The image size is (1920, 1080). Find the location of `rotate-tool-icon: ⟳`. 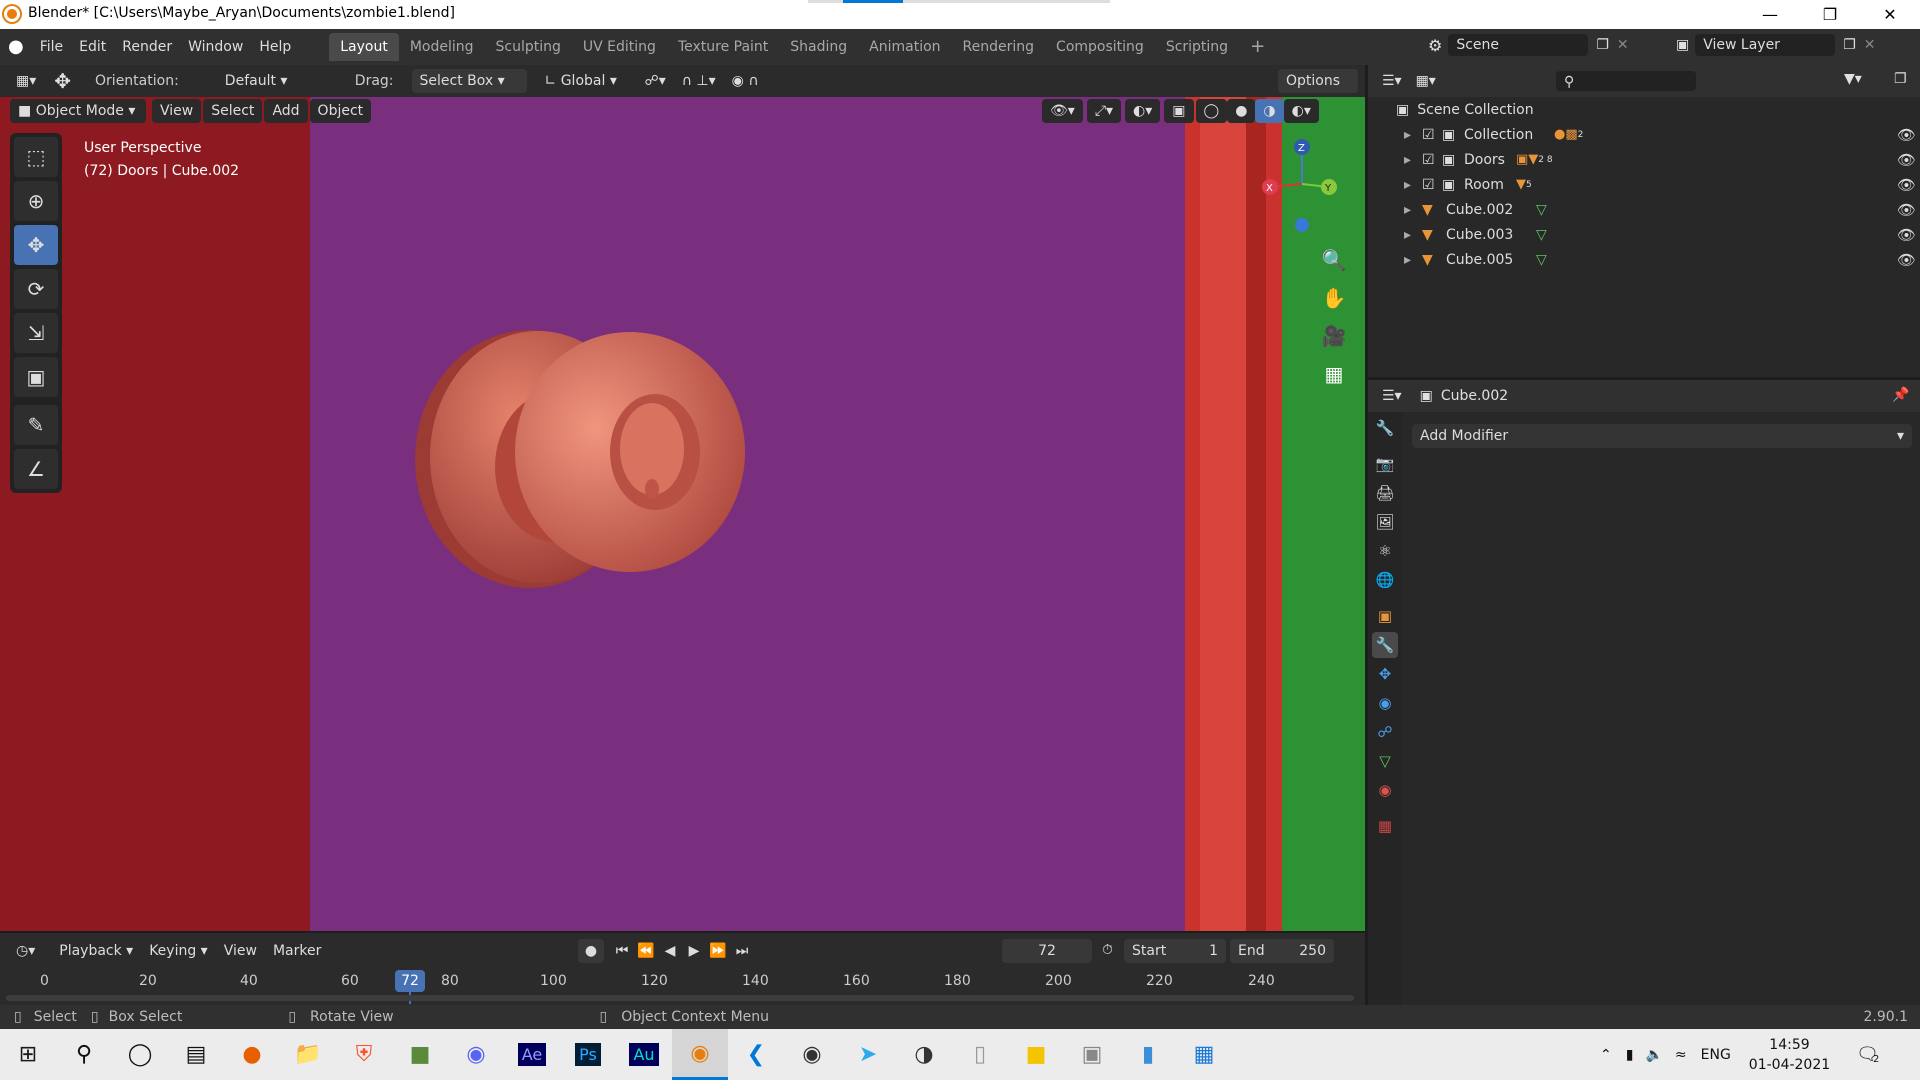

rotate-tool-icon: ⟳ is located at coordinates (36, 289).